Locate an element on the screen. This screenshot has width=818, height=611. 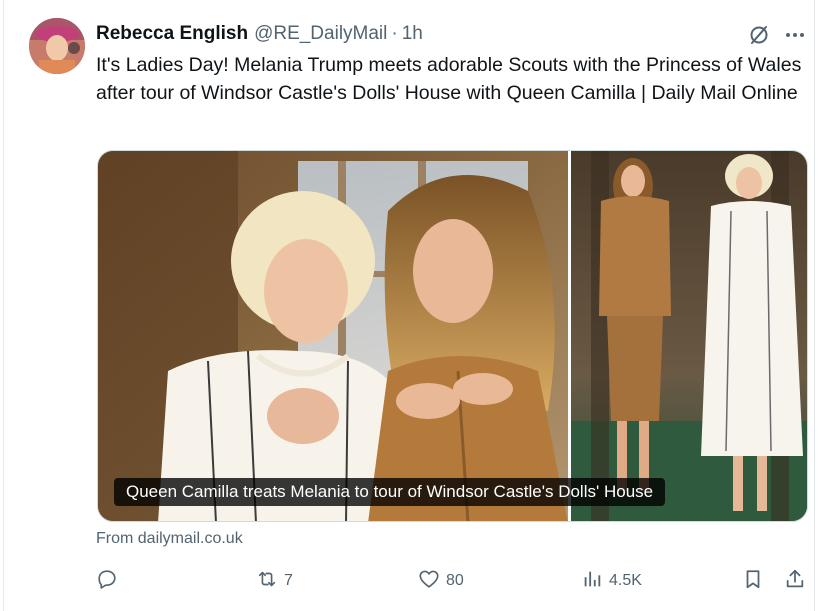
card-source: From dailymail.co.uk is located at coordinates (169, 539).